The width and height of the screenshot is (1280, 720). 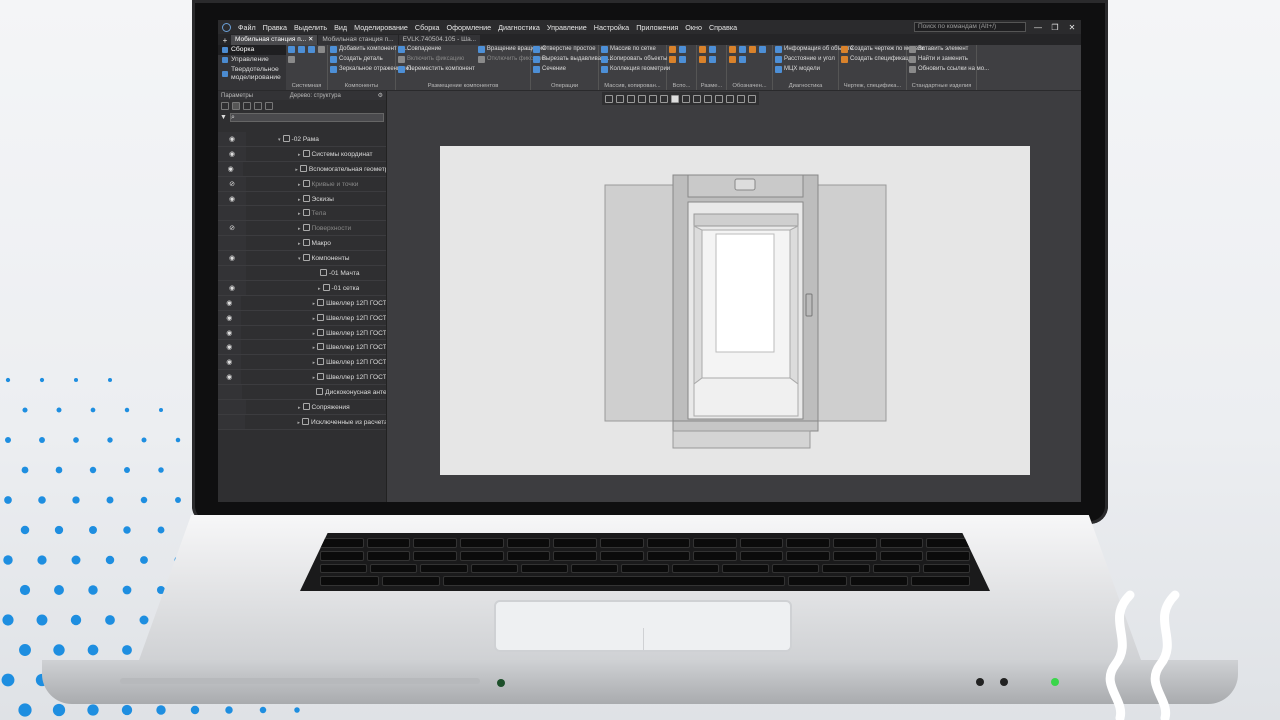 I want to click on tree-row: ◉ ▸ Системы координат, so click(x=302, y=154).